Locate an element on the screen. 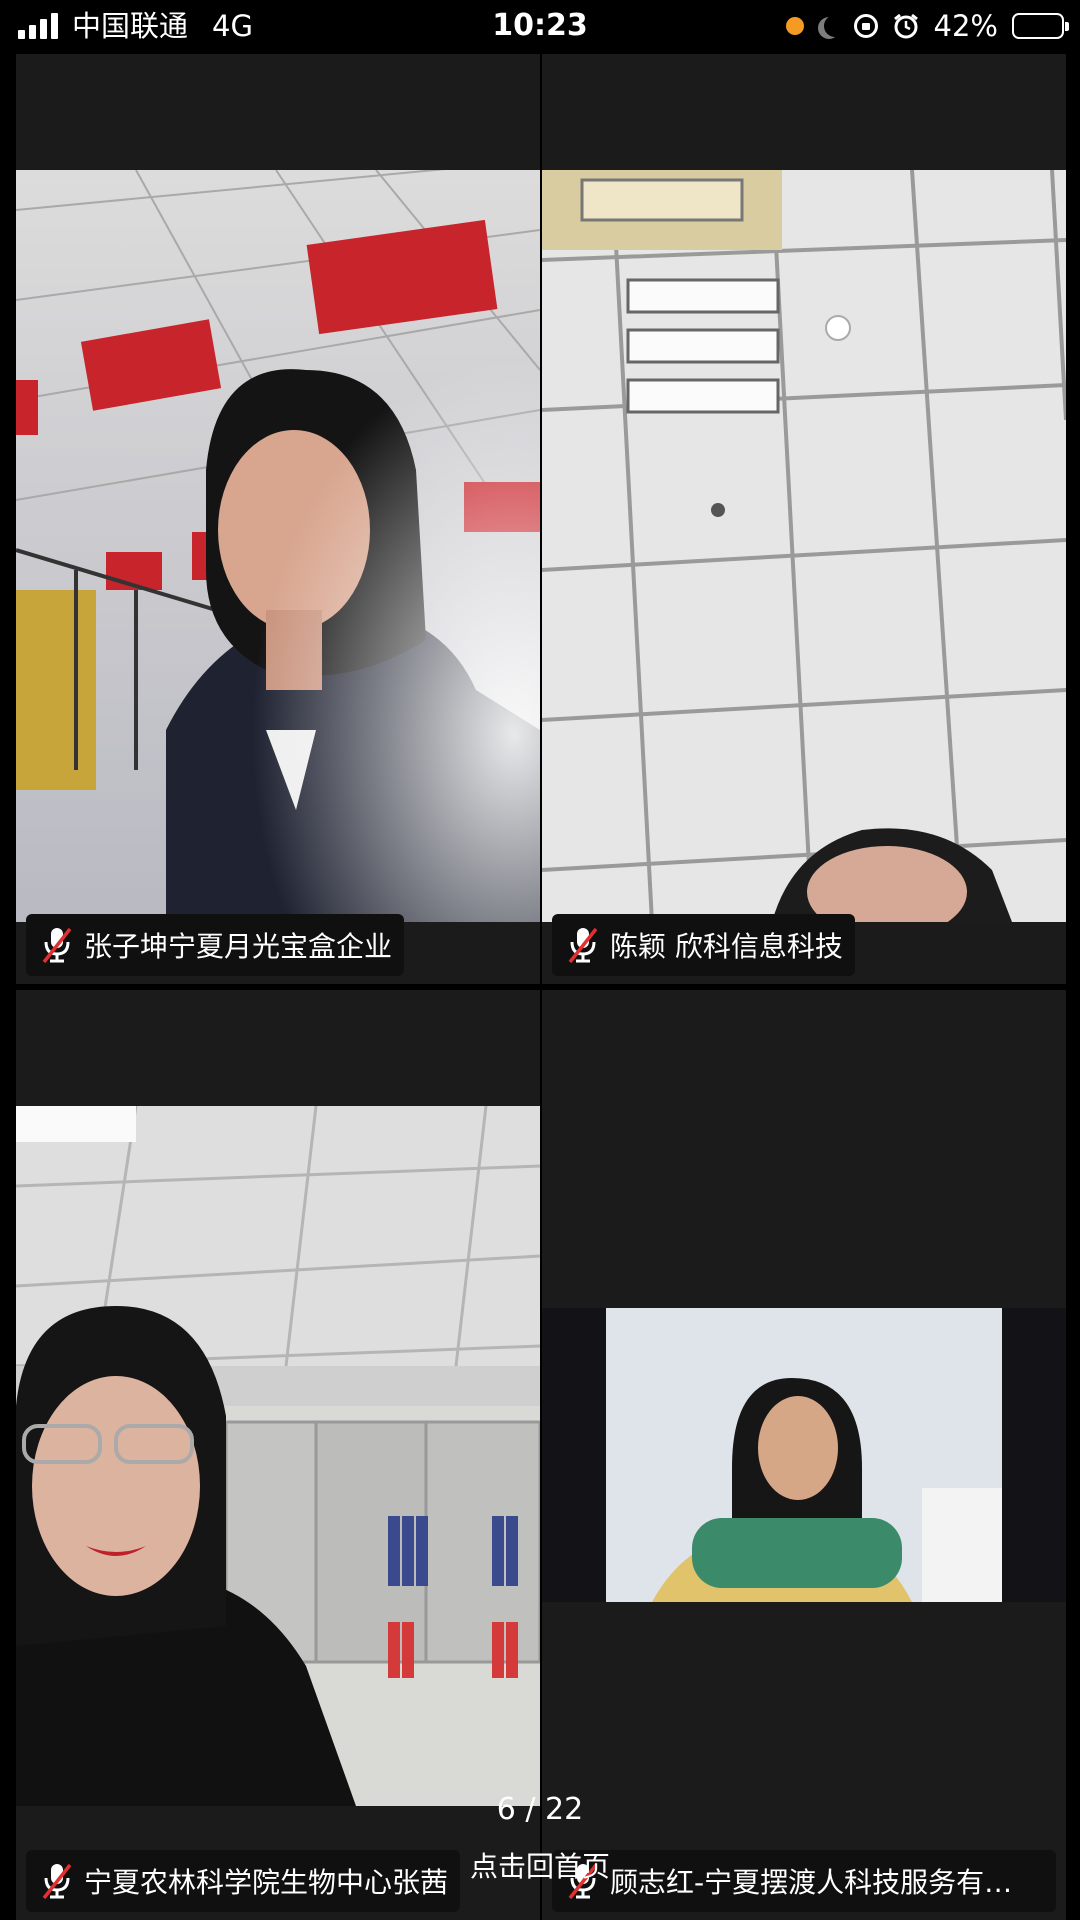  participant-name: 张子坤宁夏月光宝盒企业 is located at coordinates (238, 946).